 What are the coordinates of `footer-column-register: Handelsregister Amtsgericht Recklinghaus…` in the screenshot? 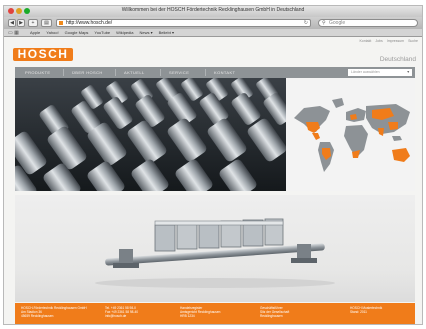 It's located at (200, 312).